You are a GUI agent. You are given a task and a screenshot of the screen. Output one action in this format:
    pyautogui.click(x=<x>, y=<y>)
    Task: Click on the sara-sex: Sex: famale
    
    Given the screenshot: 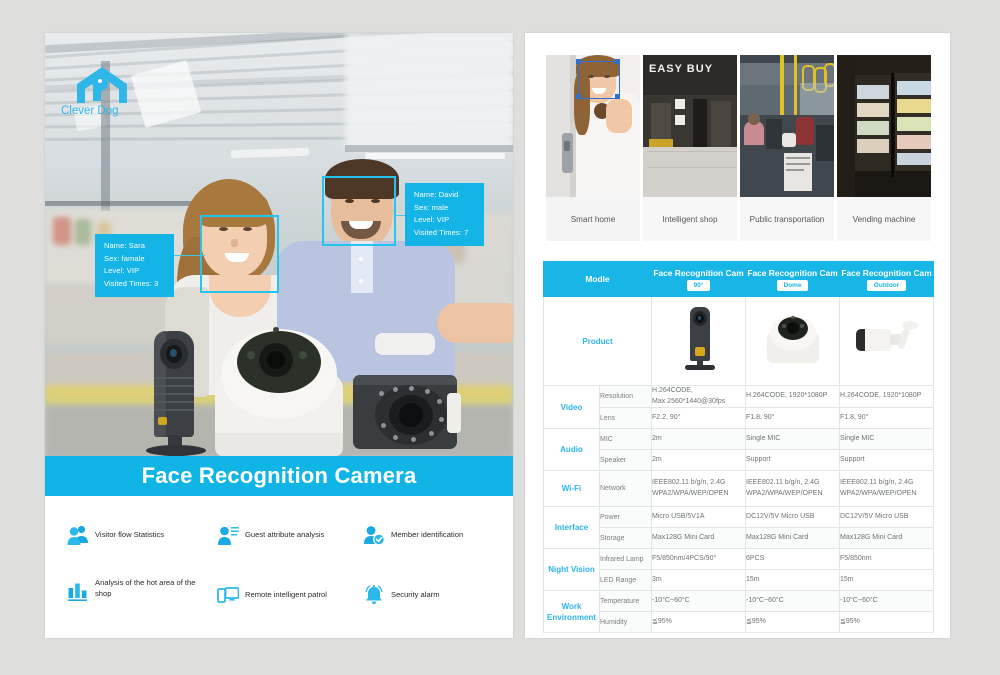 What is the action you would take?
    pyautogui.click(x=124, y=258)
    